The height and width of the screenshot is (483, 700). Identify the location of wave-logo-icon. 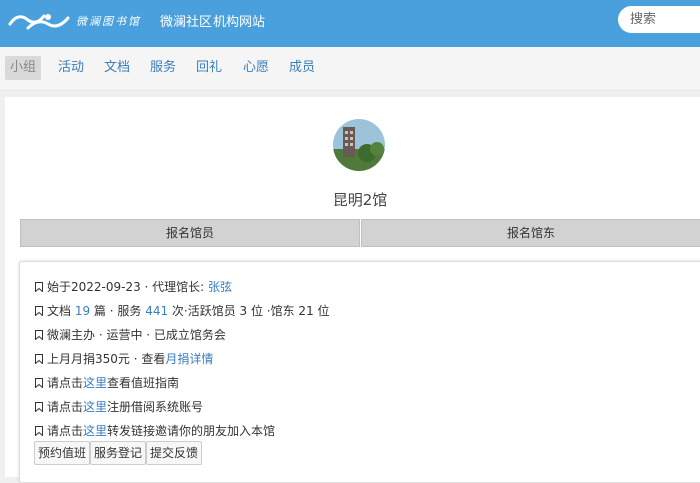
(39, 22).